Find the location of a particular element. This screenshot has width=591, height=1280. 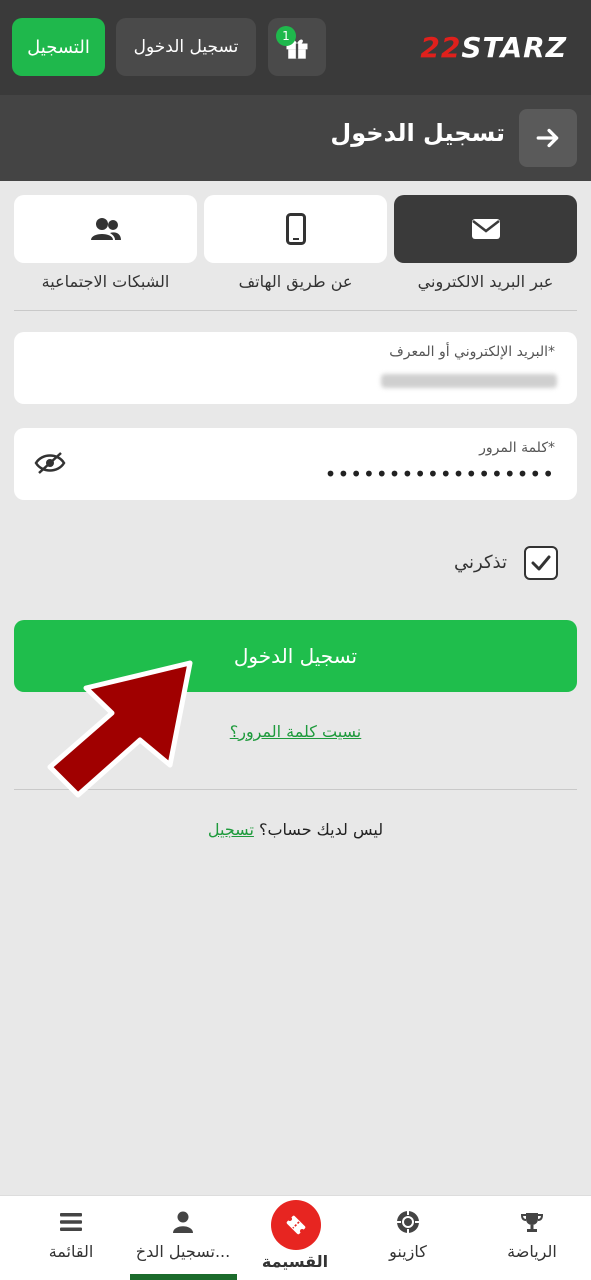

register-link: تسجيل is located at coordinates (231, 829).